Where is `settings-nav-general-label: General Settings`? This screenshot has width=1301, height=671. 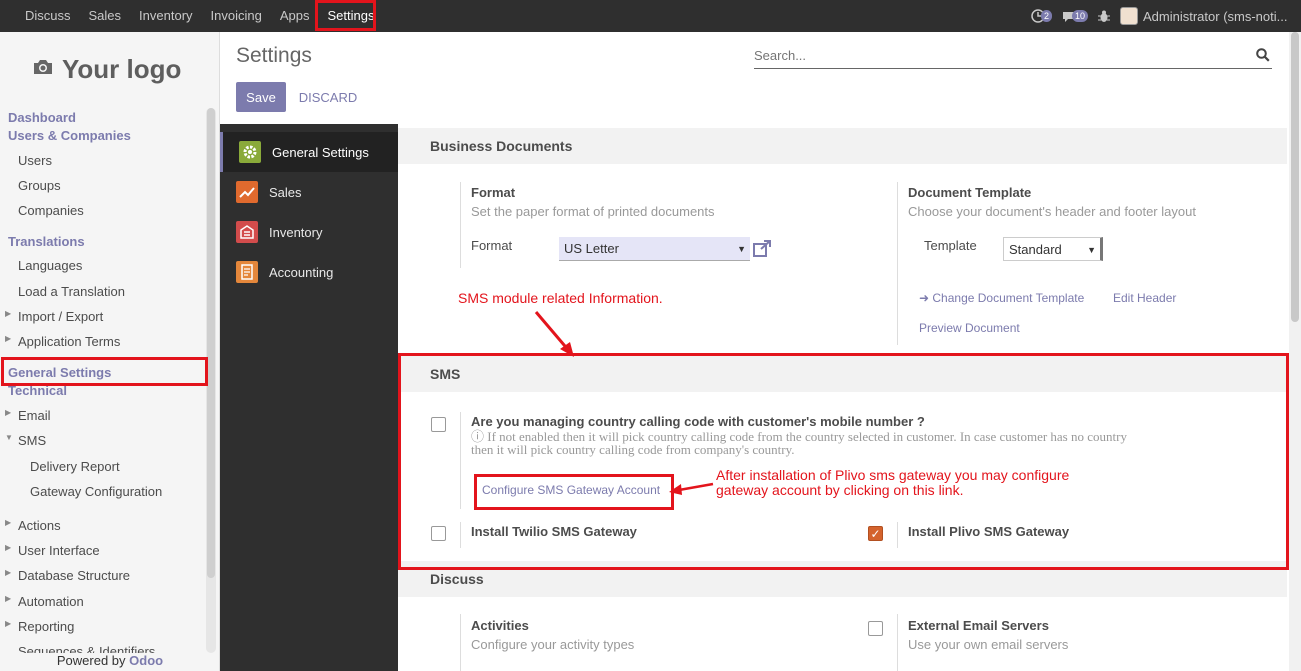 settings-nav-general-label: General Settings is located at coordinates (320, 152).